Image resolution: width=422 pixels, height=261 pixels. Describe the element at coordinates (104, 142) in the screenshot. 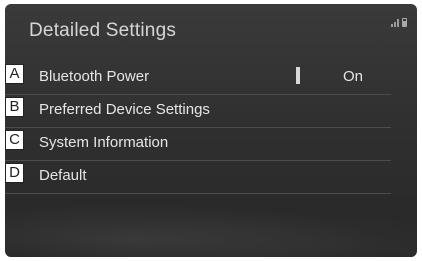

I see `system-information-label: System Information` at that location.